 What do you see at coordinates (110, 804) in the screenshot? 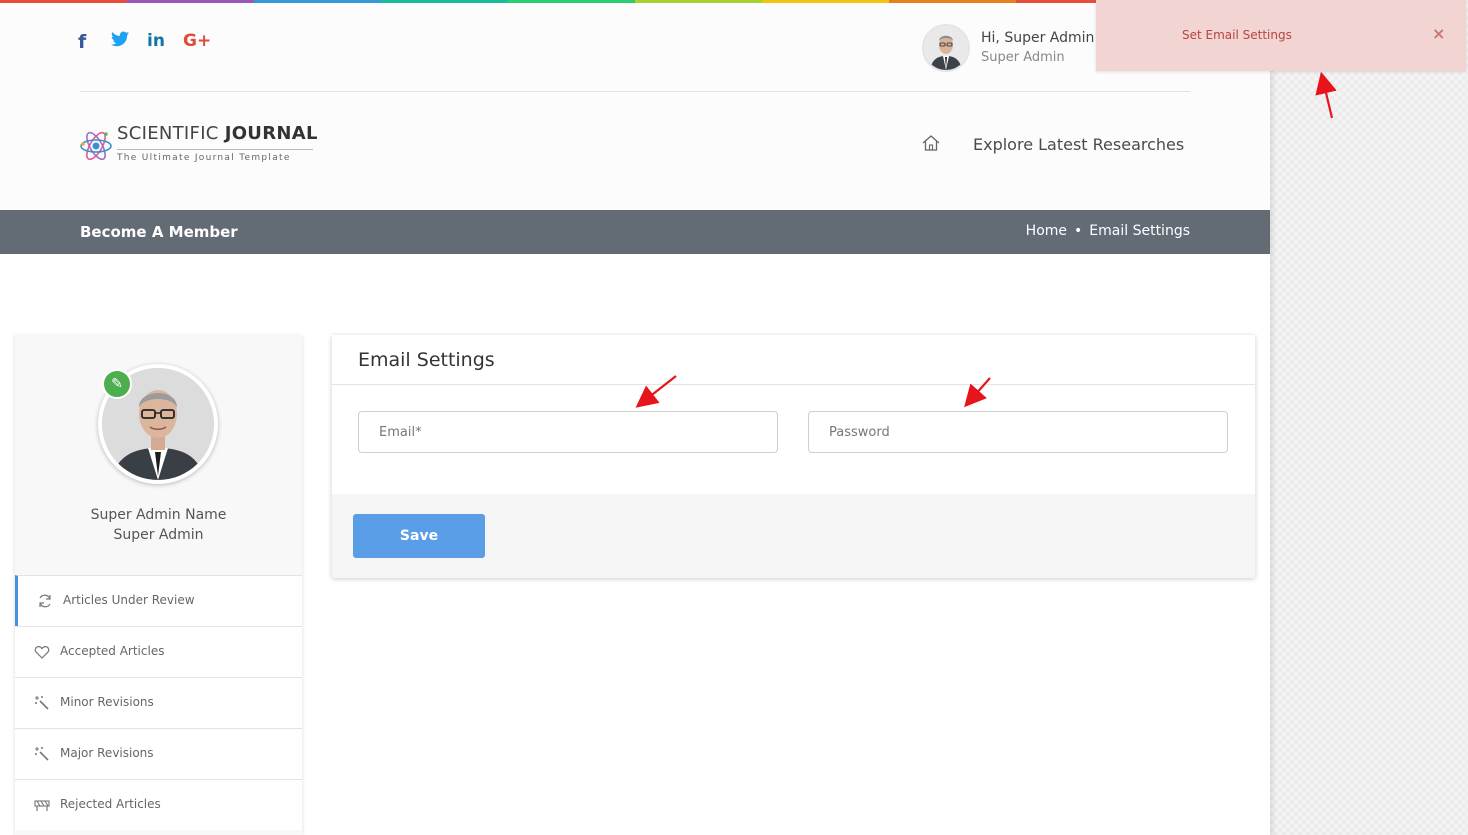
I see `menu-item-label: Rejected Articles` at bounding box center [110, 804].